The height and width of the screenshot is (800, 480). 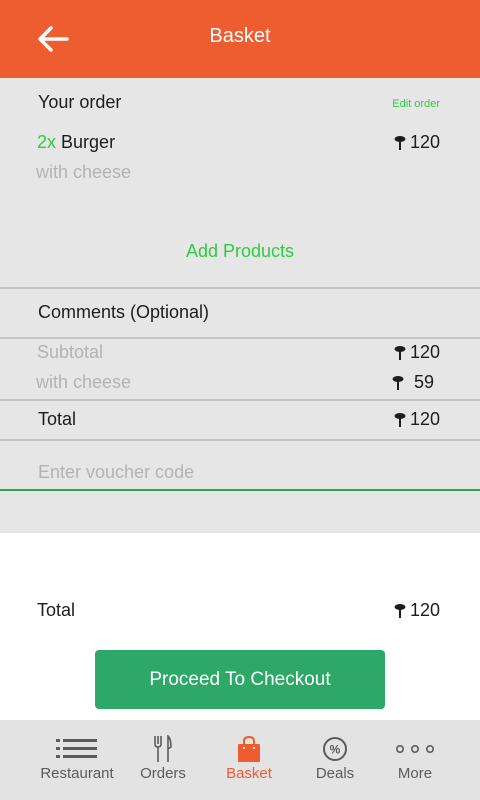 What do you see at coordinates (123, 312) in the screenshot?
I see `comments-field: Comments (Optional)` at bounding box center [123, 312].